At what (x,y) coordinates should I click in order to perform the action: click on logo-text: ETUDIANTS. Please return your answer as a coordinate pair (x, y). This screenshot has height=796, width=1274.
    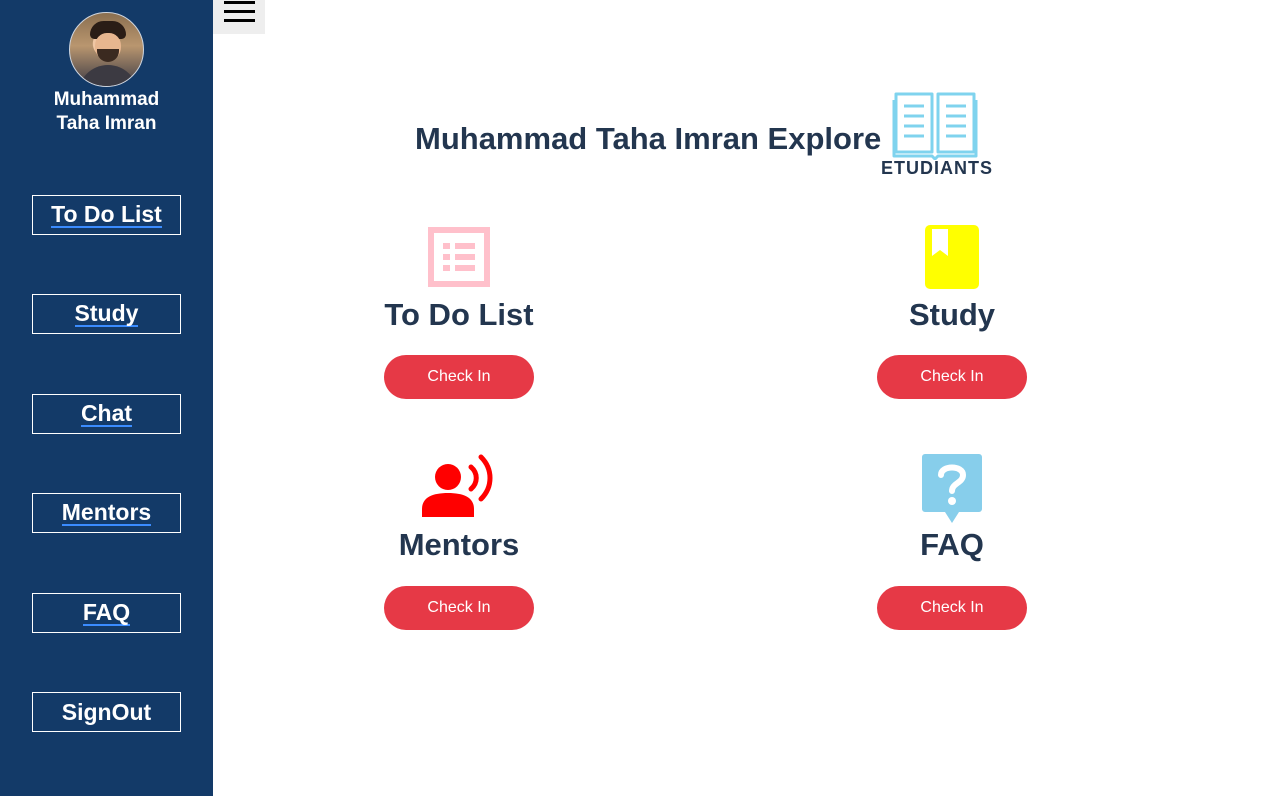
    Looking at the image, I should click on (937, 168).